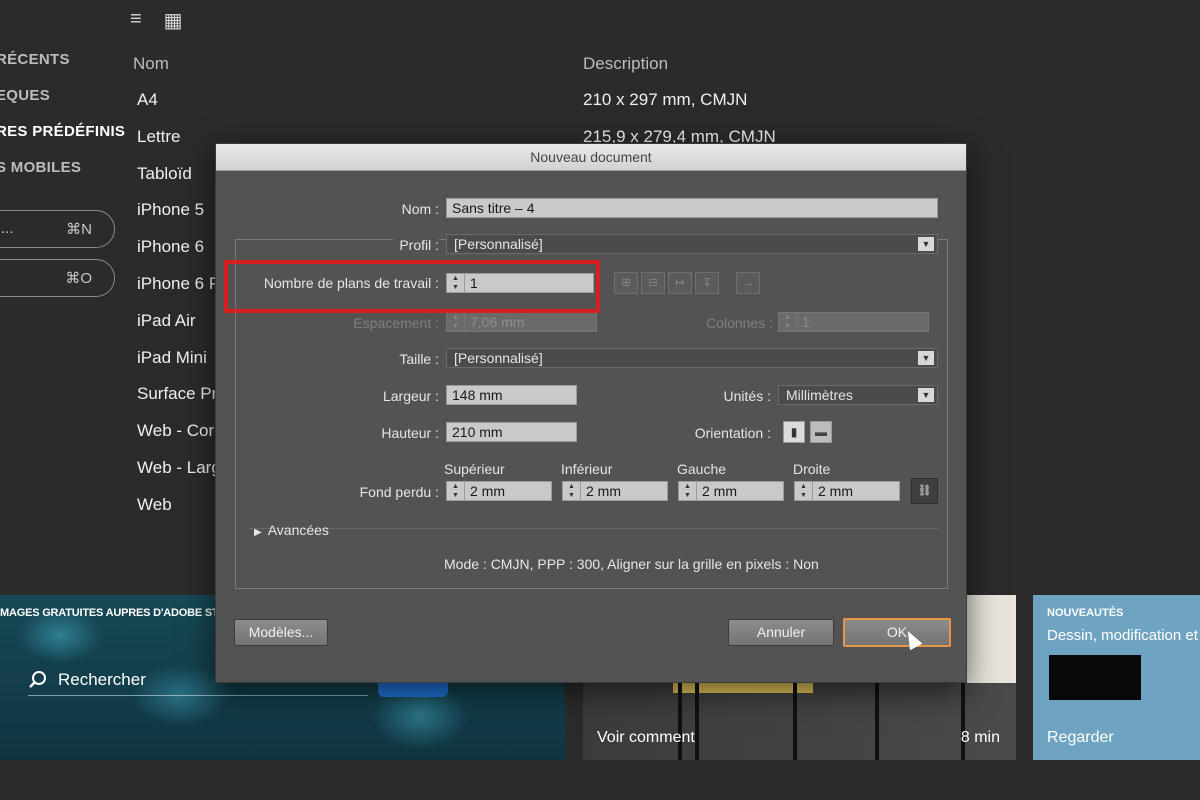 This screenshot has width=1200, height=800. What do you see at coordinates (179, 329) in the screenshot?
I see `preset-ipad-air: iPad Air` at bounding box center [179, 329].